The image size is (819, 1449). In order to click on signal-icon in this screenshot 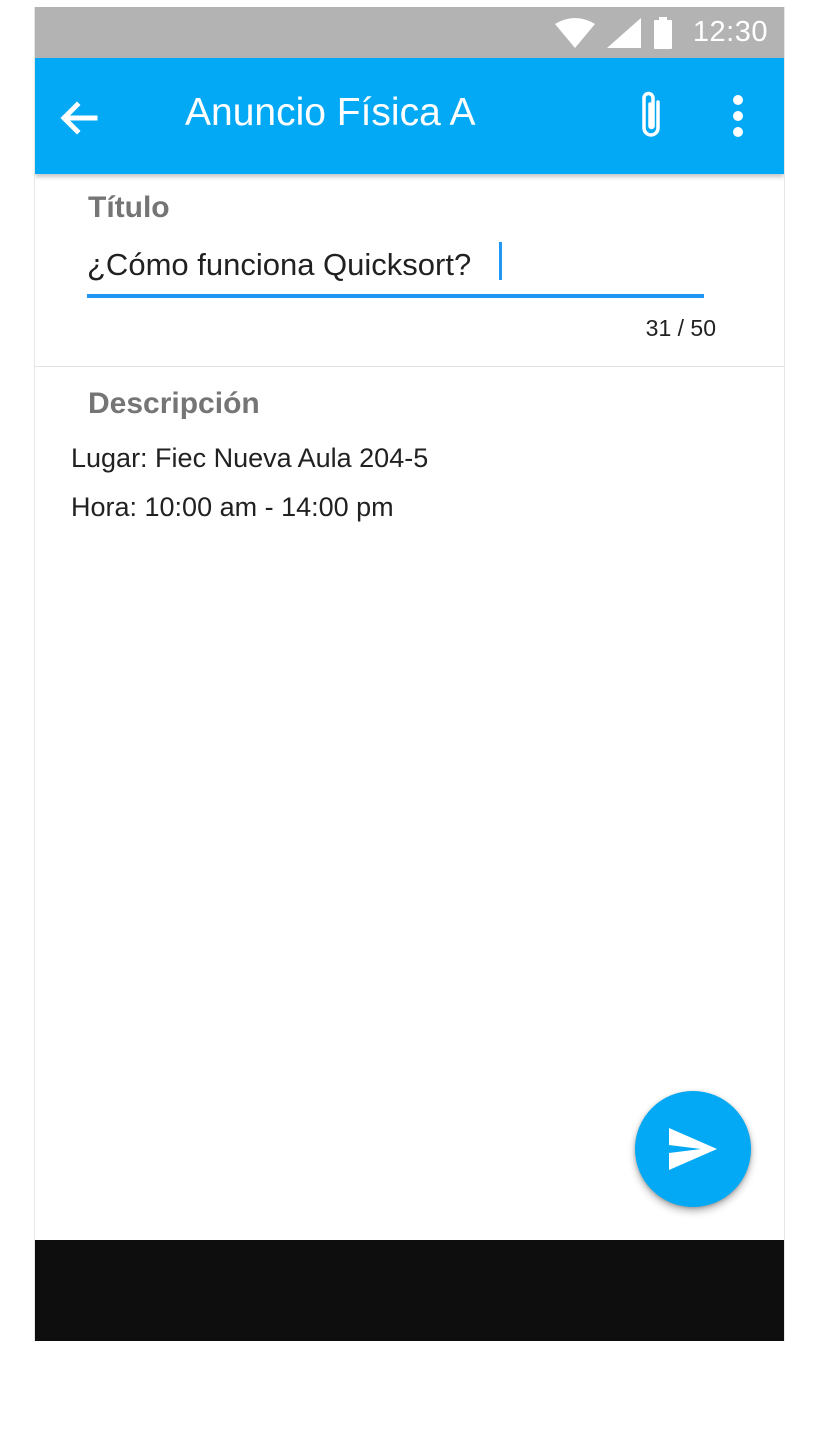, I will do `click(623, 32)`.